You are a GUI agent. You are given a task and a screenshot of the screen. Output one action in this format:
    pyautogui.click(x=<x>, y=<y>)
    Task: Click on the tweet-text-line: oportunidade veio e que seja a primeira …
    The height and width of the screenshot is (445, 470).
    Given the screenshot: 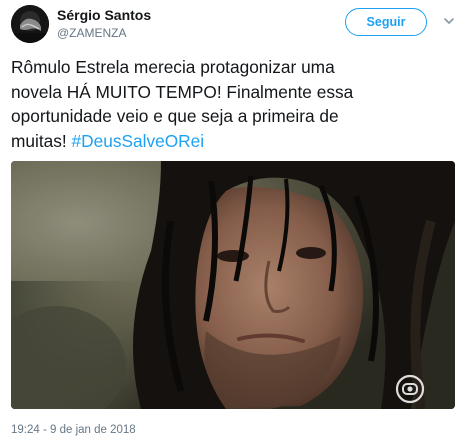 What is the action you would take?
    pyautogui.click(x=175, y=116)
    